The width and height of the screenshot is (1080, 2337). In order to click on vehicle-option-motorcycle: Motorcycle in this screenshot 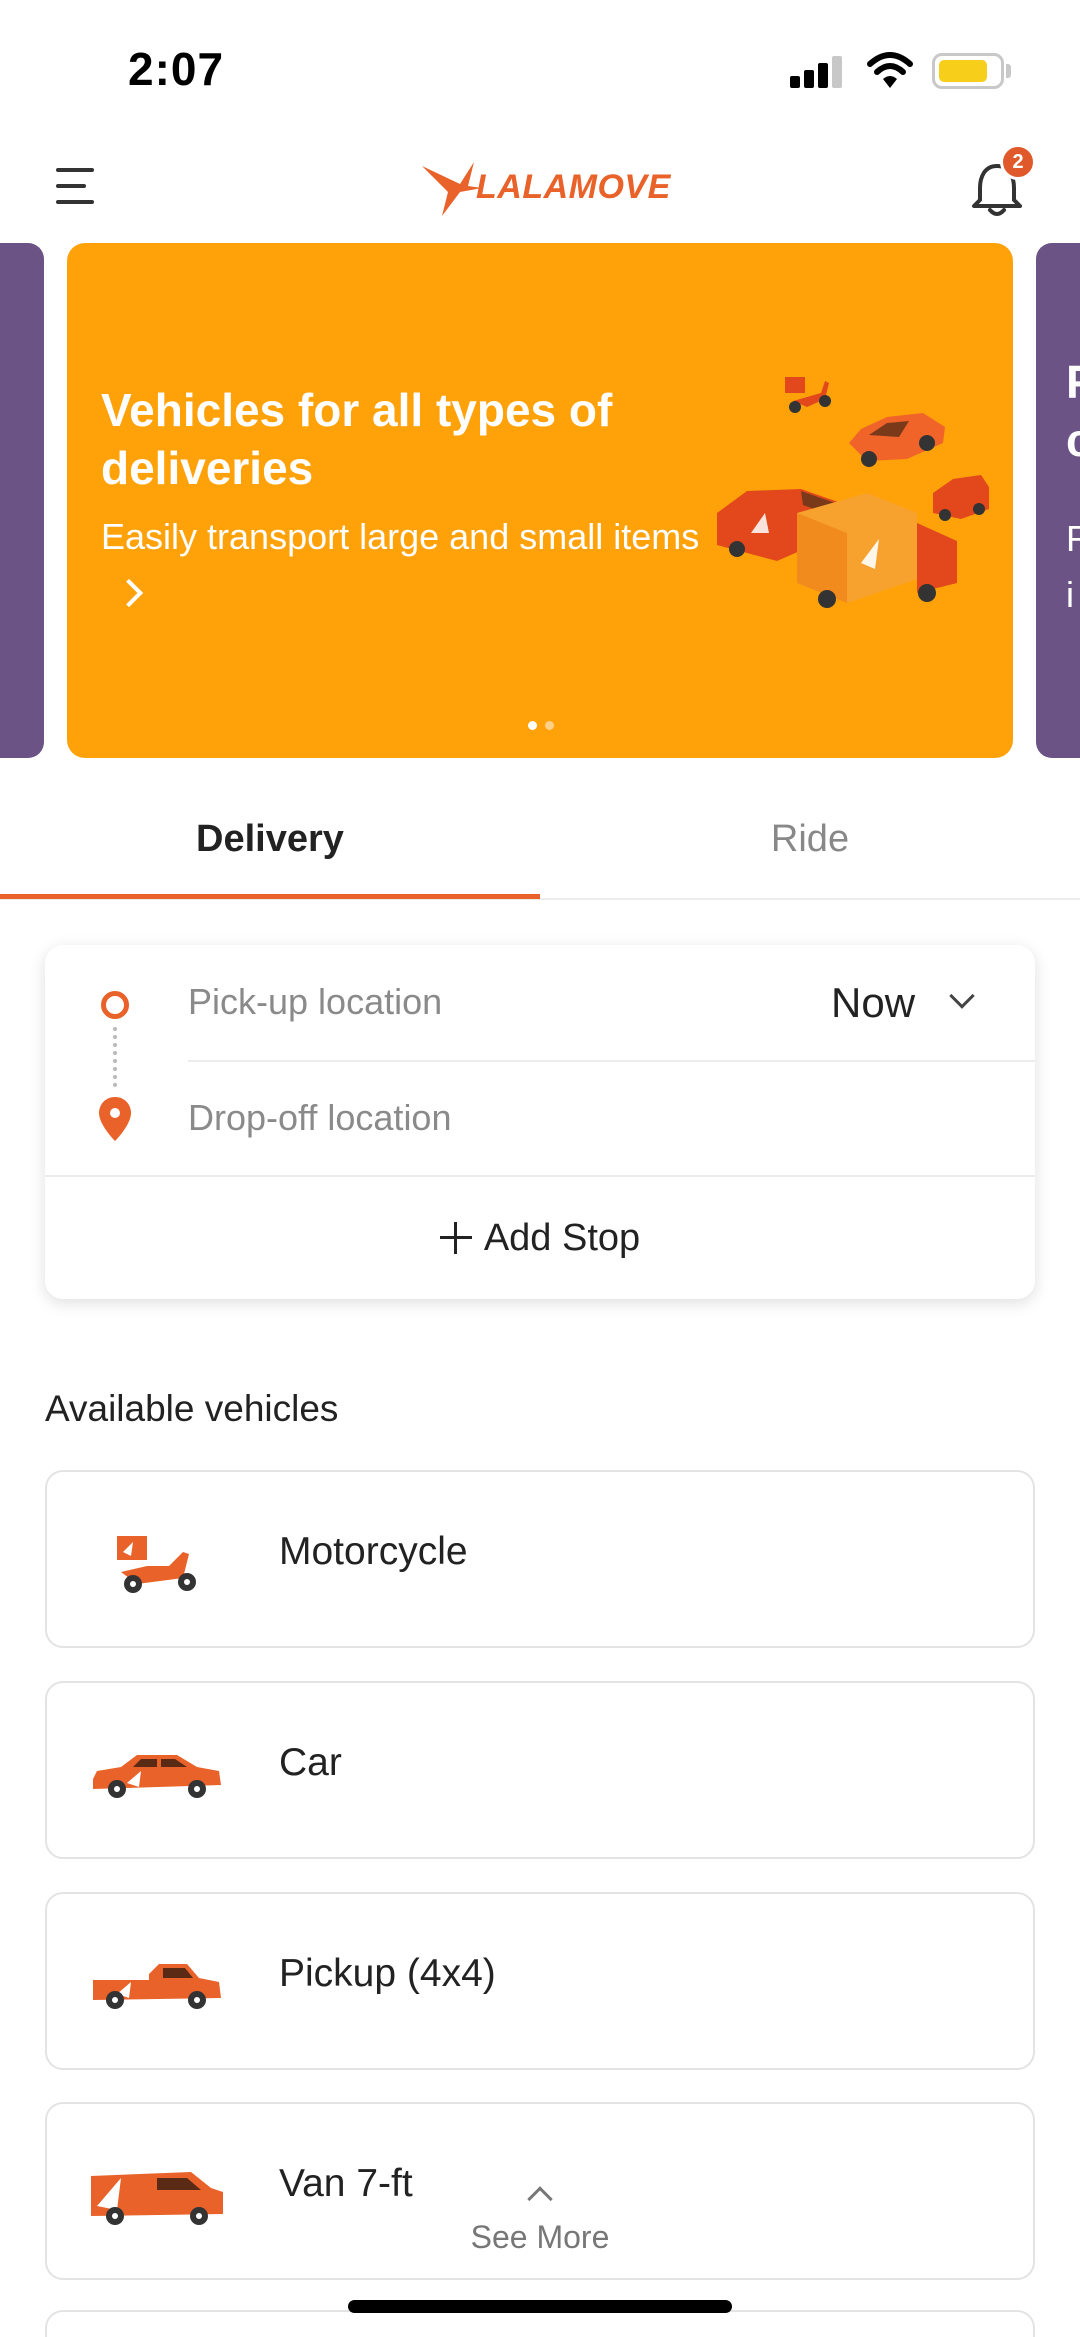, I will do `click(540, 1559)`.